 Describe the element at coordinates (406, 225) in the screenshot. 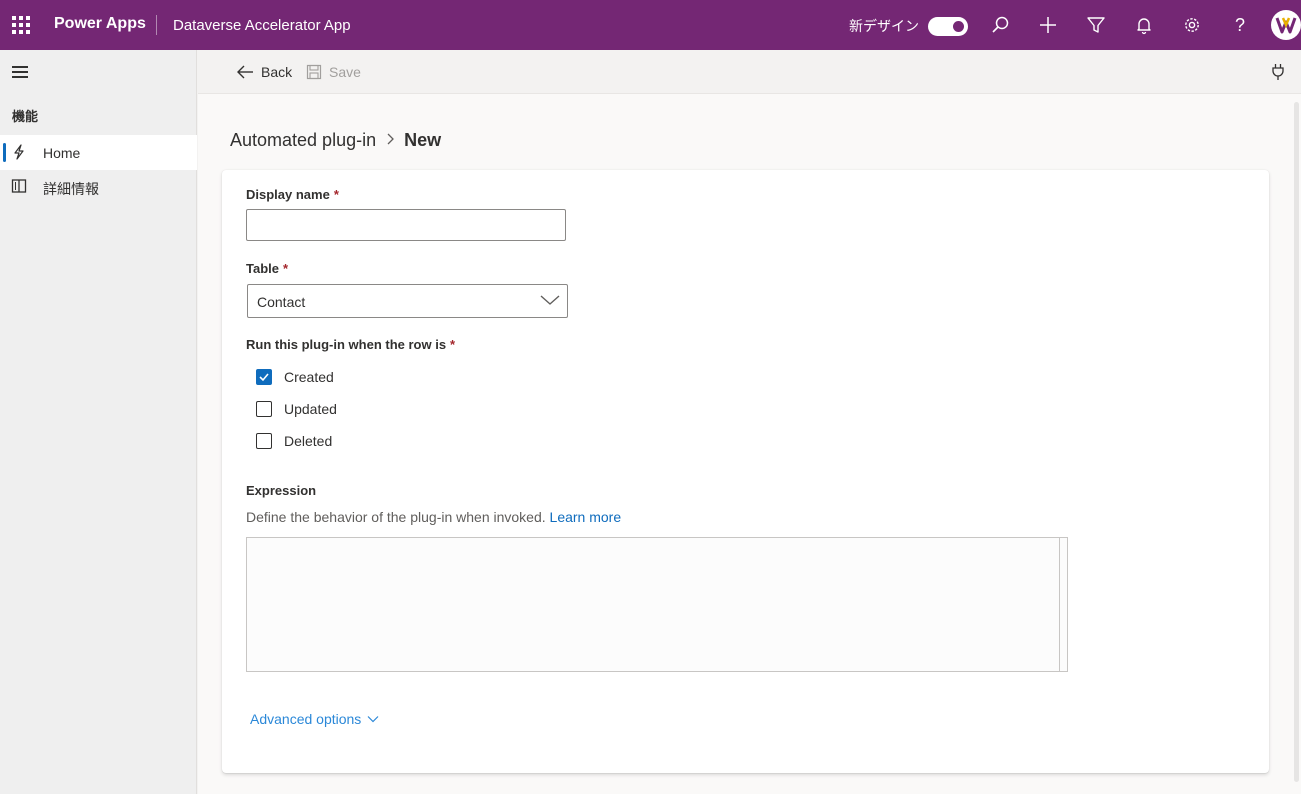

I see `display-name-input` at that location.